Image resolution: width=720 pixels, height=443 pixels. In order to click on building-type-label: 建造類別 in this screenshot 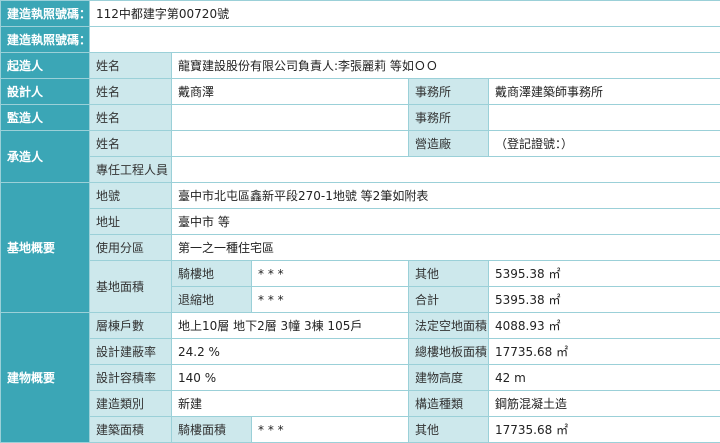, I will do `click(131, 404)`.